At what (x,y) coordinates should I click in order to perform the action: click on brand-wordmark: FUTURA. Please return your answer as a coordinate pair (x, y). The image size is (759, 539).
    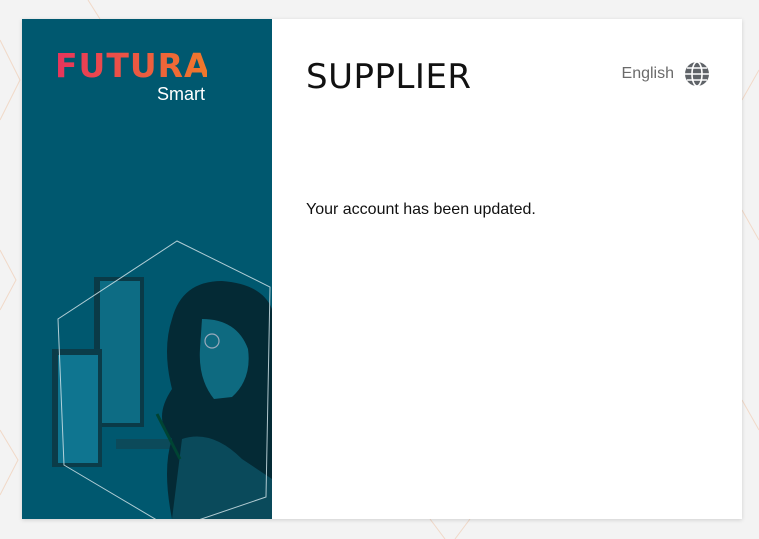
    Looking at the image, I should click on (131, 65).